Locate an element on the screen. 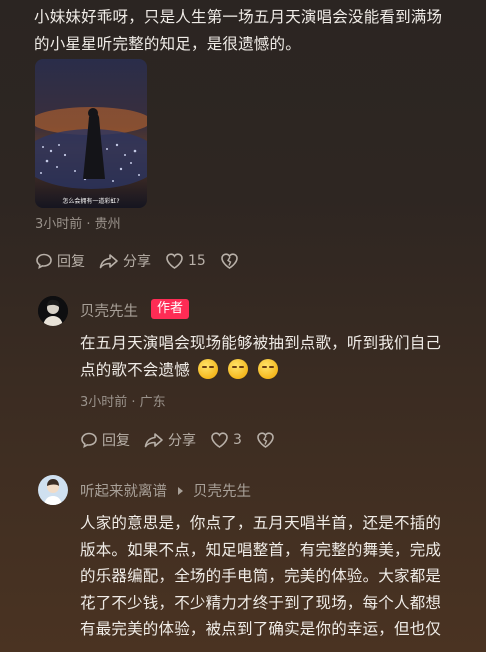  reply-to-username: 贝壳先生 is located at coordinates (222, 490).